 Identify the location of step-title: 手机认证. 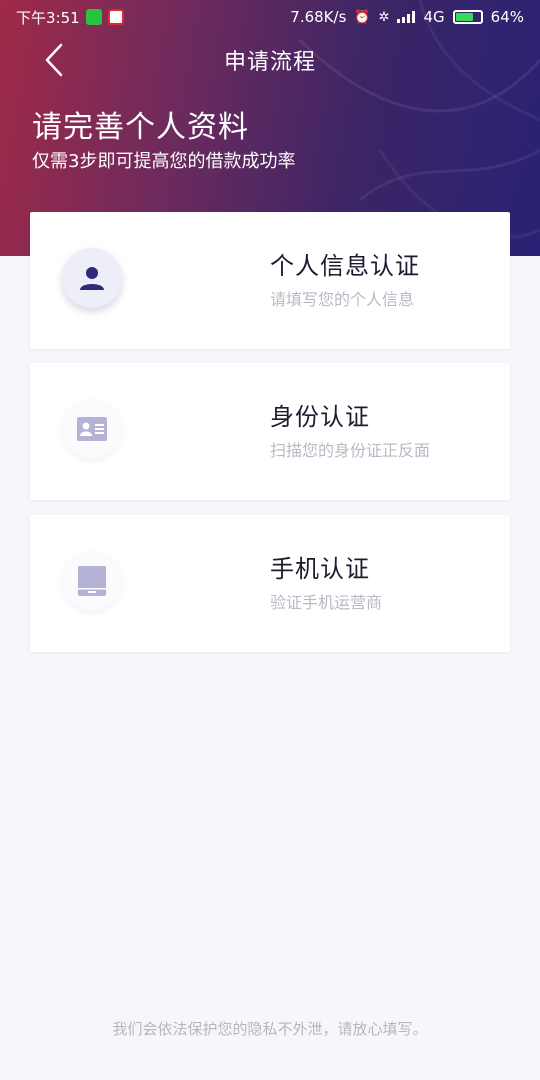
(320, 569).